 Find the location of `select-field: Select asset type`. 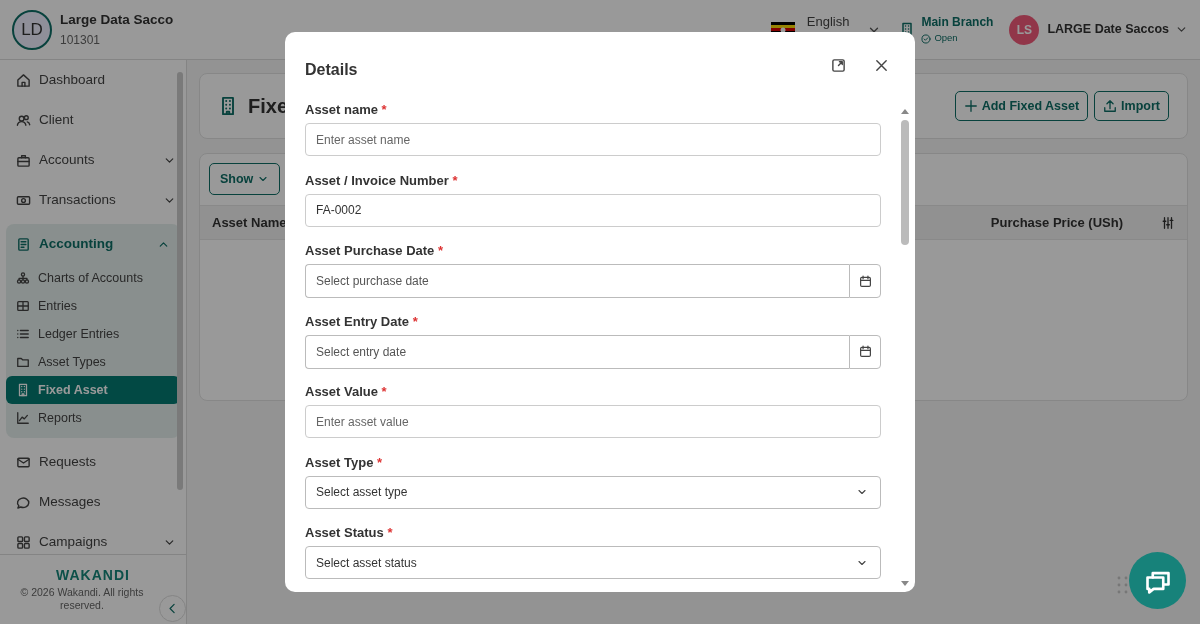

select-field: Select asset type is located at coordinates (593, 492).